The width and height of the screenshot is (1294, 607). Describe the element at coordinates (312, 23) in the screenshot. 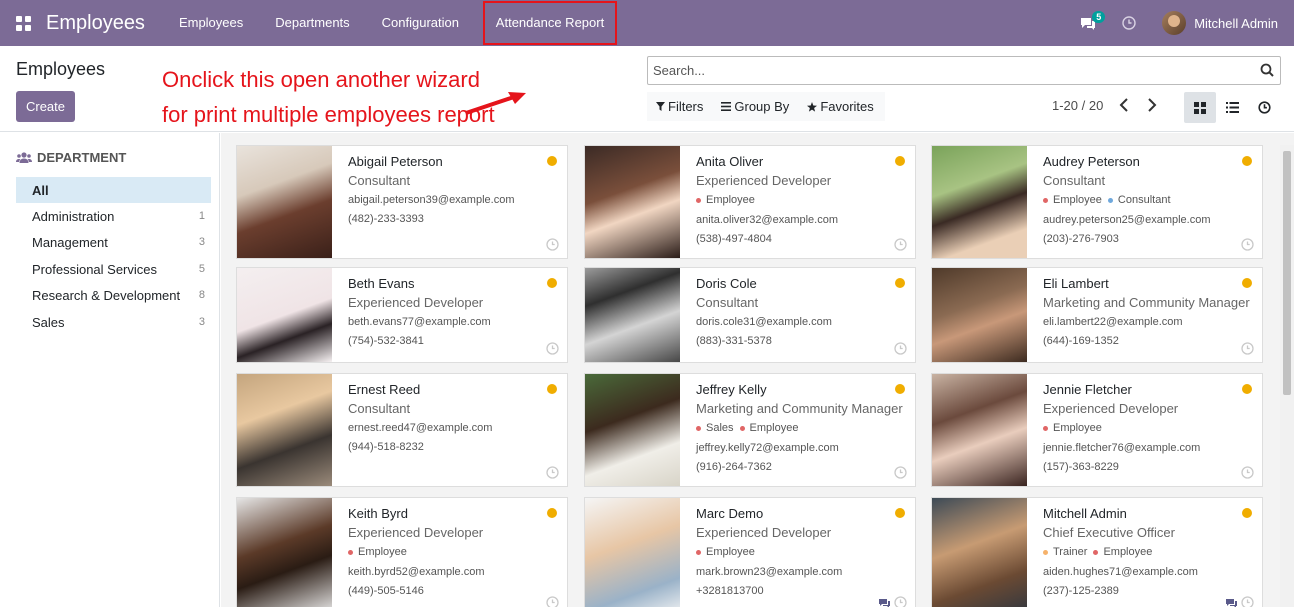

I see `menu-departments: Departments` at that location.